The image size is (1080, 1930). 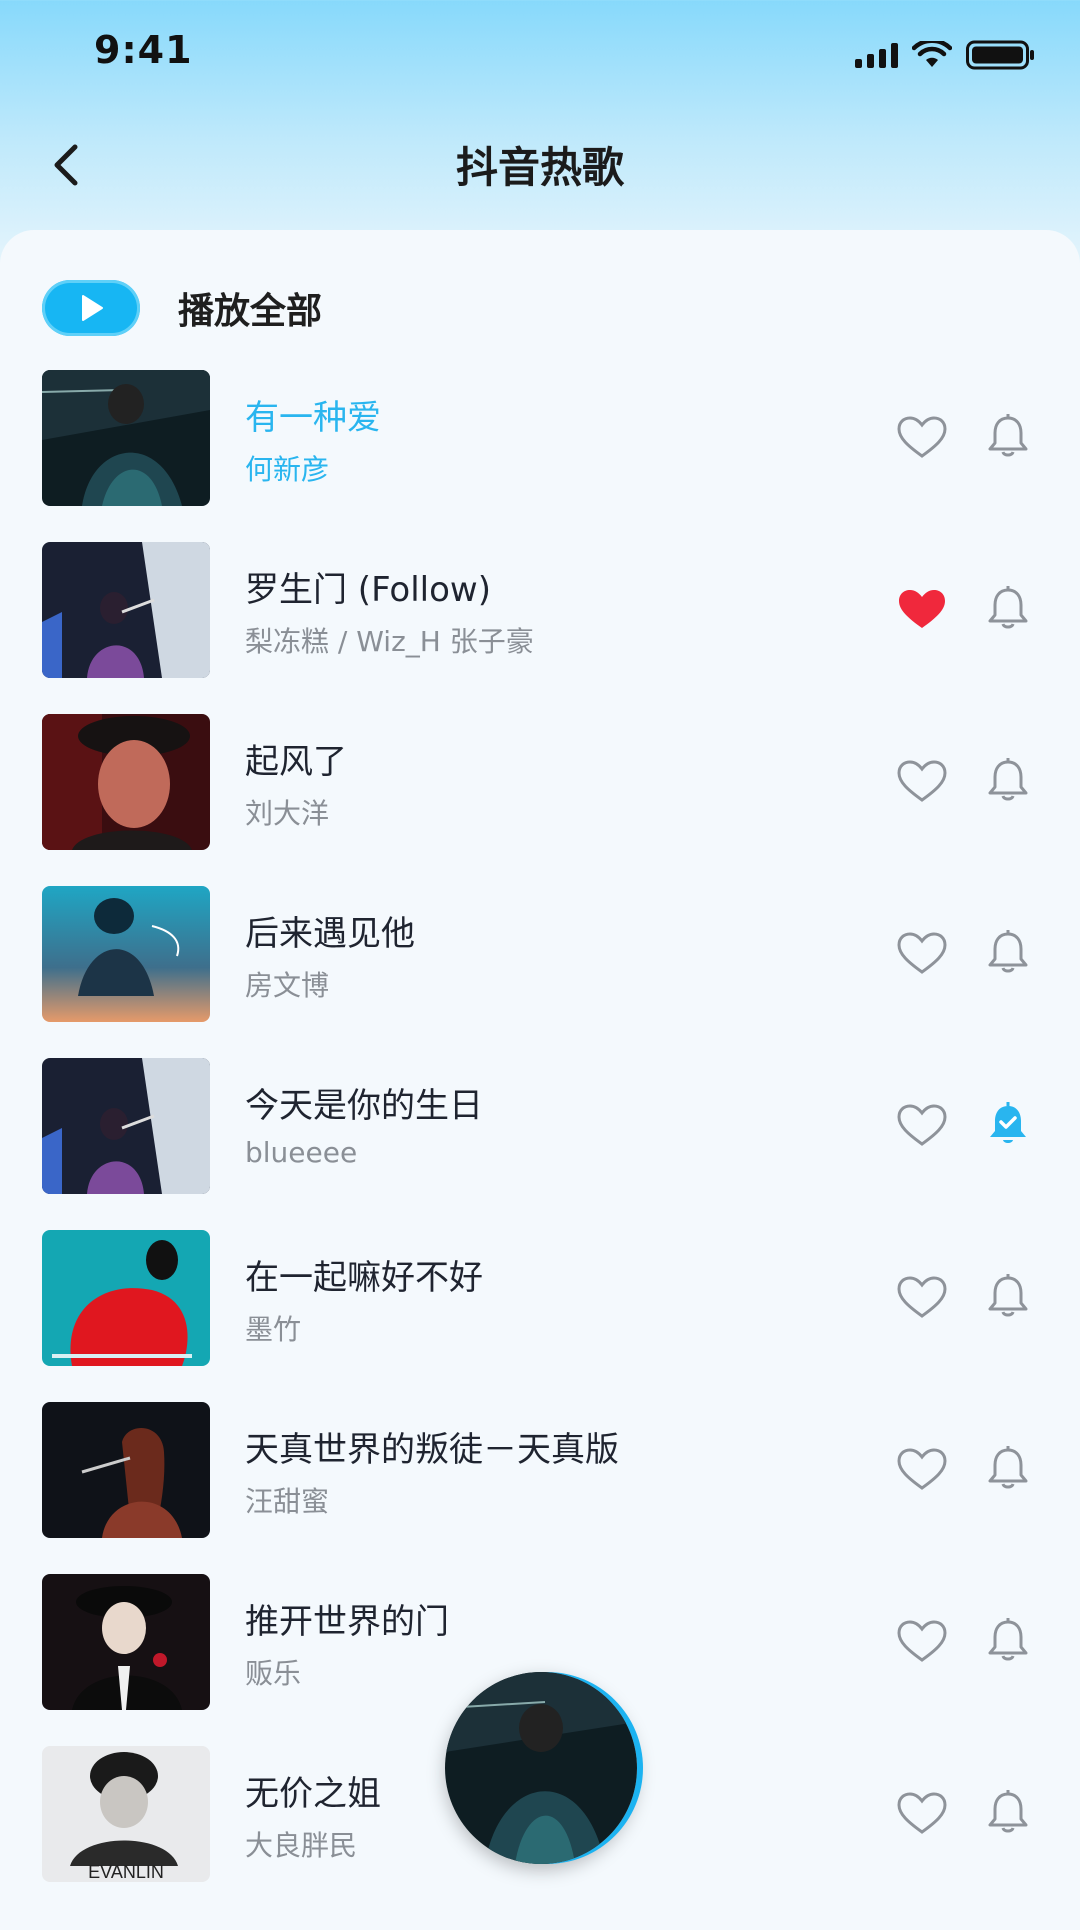 I want to click on list-item: 罗生门 (Follow) 梨冻糕 / Wiz_H 张子豪, so click(x=540, y=628).